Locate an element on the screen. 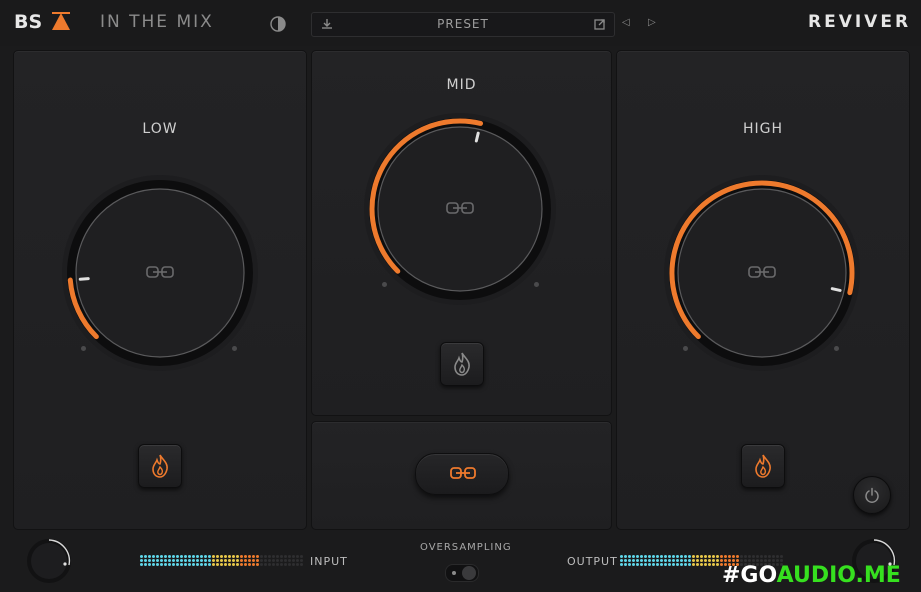 Image resolution: width=921 pixels, height=592 pixels. high-knob is located at coordinates (762, 275).